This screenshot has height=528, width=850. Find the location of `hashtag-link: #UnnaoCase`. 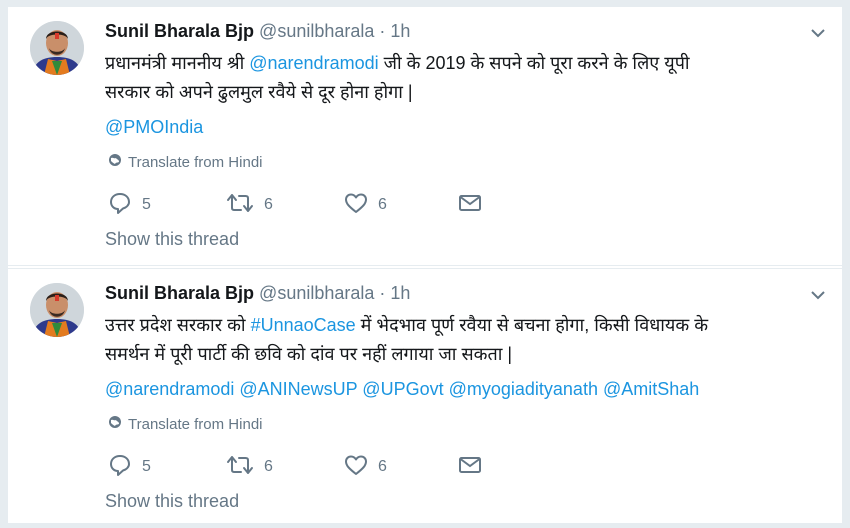

hashtag-link: #UnnaoCase is located at coordinates (303, 325).